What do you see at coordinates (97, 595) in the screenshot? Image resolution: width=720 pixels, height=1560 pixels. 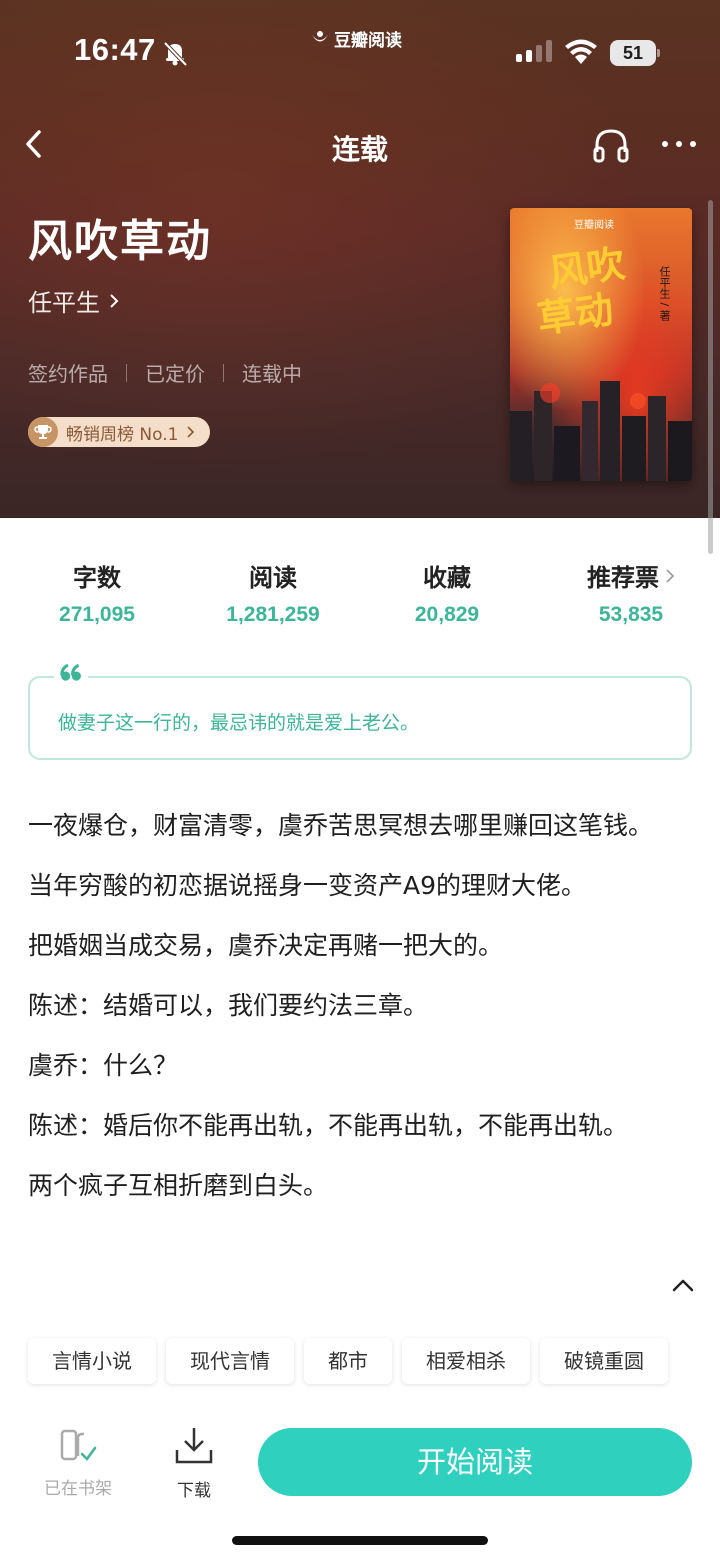 I see `stat-word-count: 字数 271,095` at bounding box center [97, 595].